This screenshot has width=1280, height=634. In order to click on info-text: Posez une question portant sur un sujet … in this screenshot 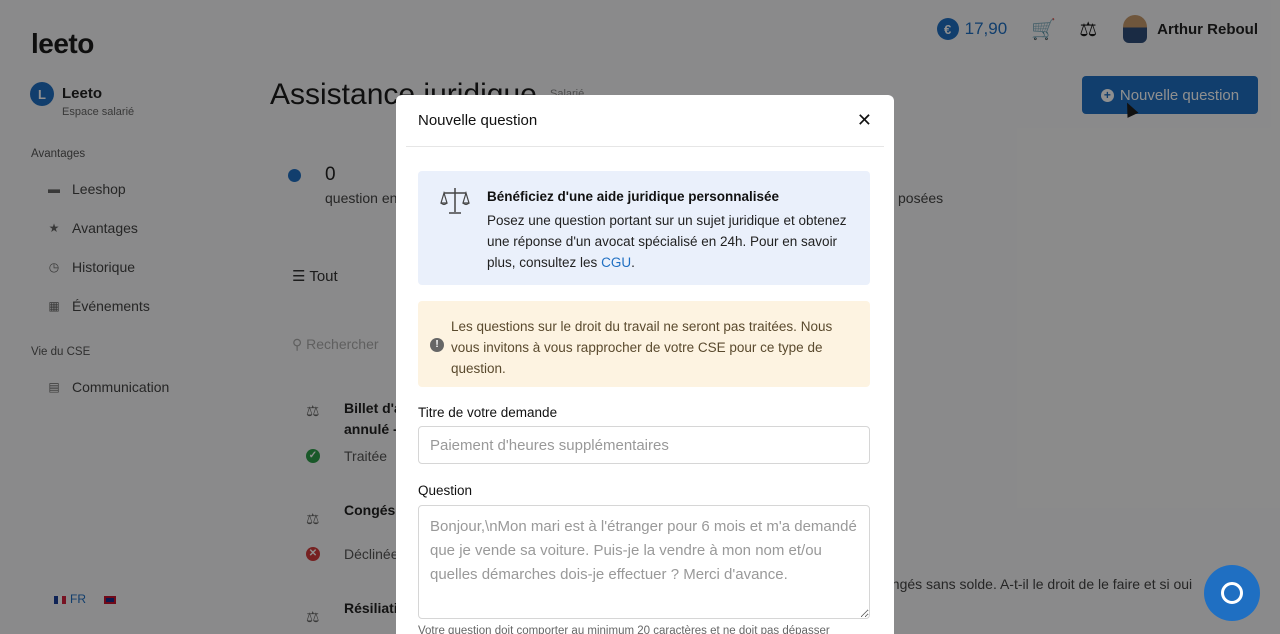, I will do `click(667, 241)`.